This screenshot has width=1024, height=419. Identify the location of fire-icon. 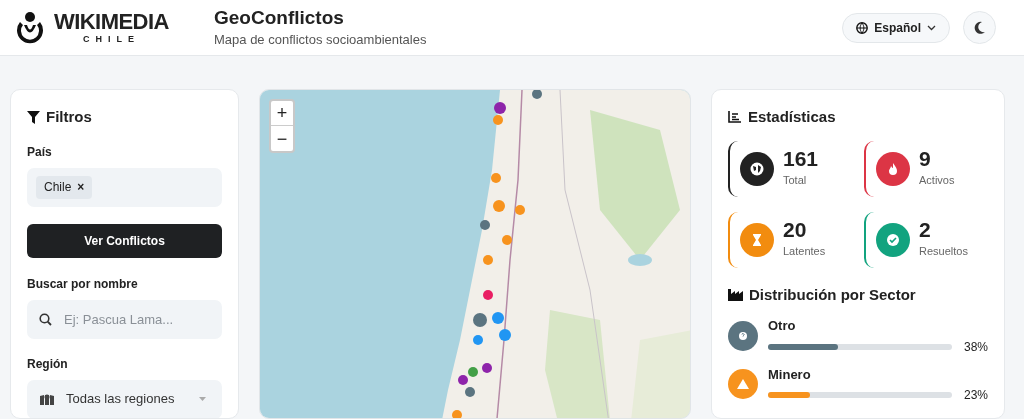
(893, 168).